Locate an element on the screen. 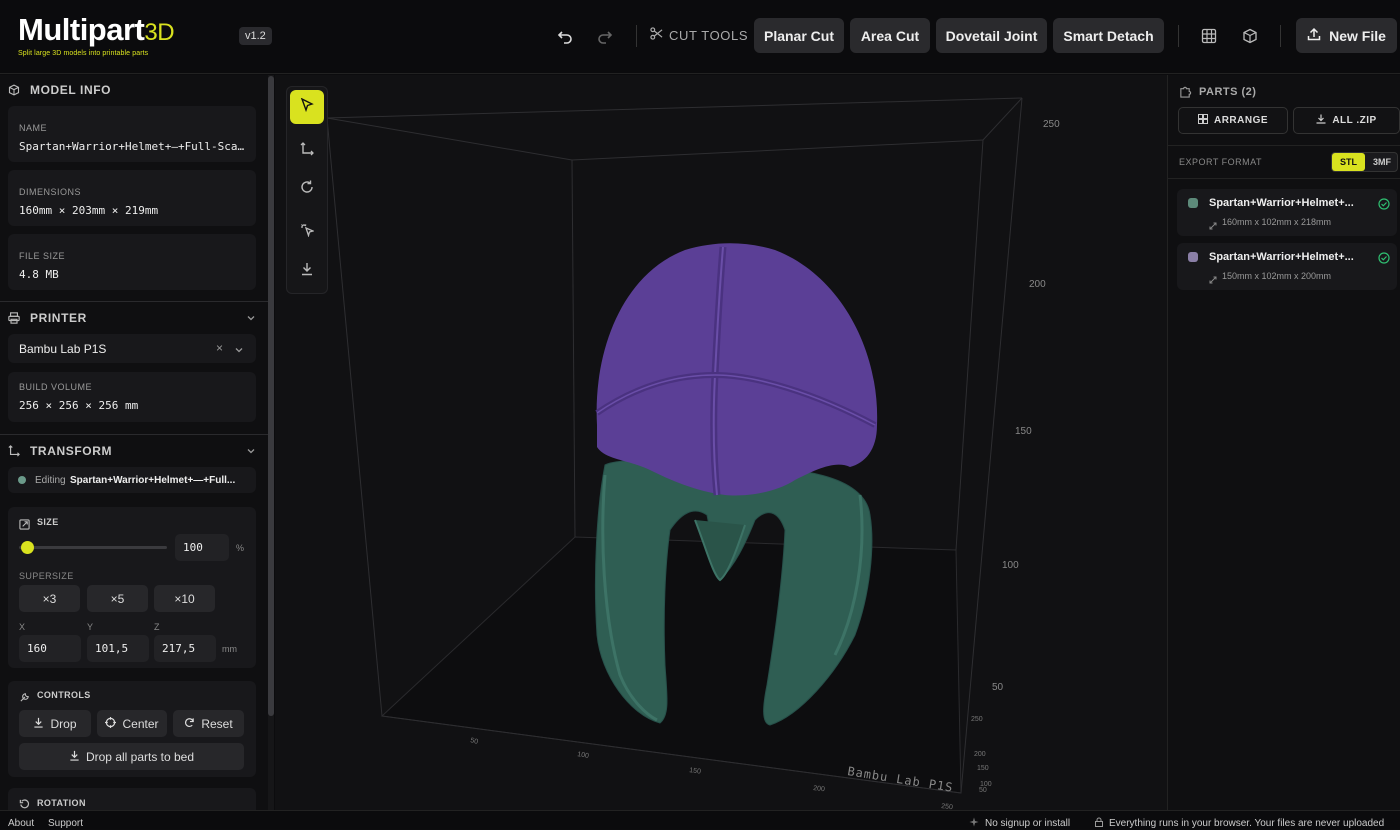 The width and height of the screenshot is (1400, 830). pointer-click-icon is located at coordinates (307, 232).